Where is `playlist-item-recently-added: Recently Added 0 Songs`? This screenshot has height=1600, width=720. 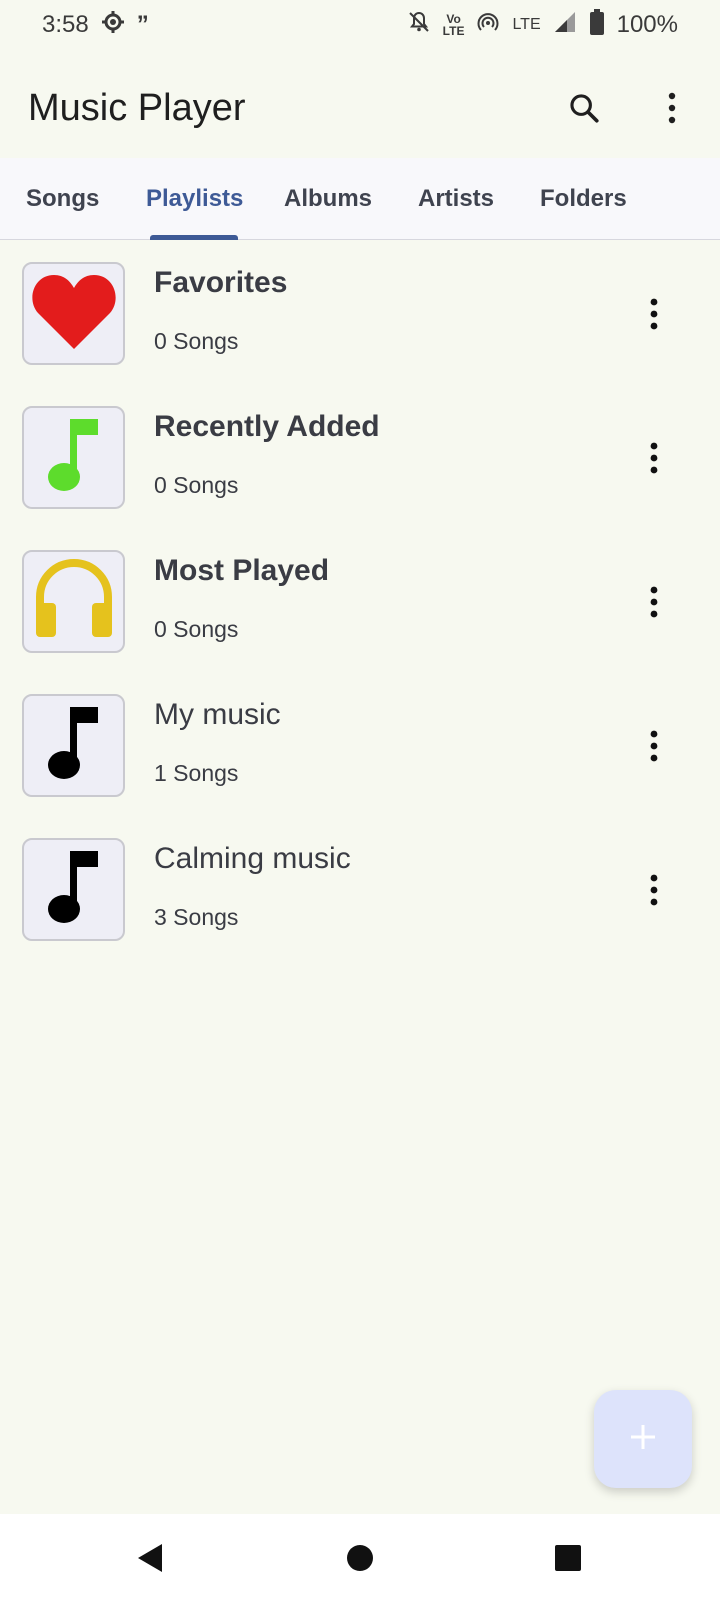 playlist-item-recently-added: Recently Added 0 Songs is located at coordinates (360, 458).